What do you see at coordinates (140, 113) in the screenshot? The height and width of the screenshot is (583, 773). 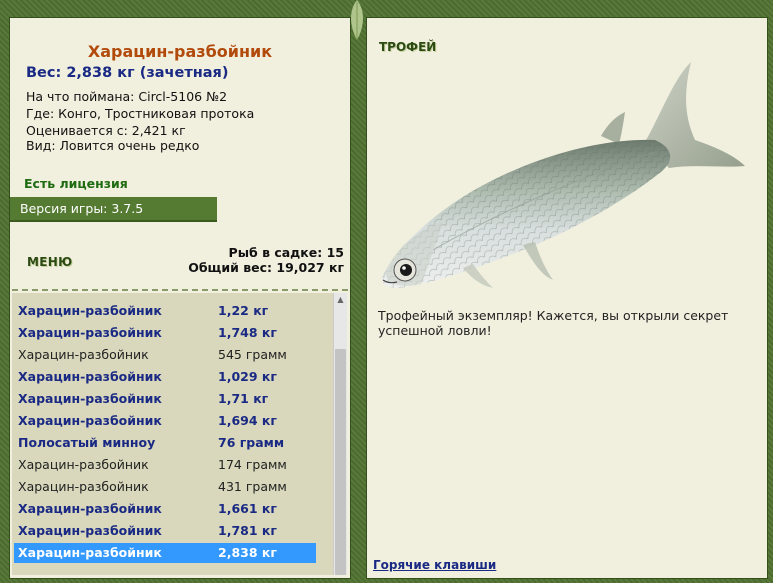 I see `location-info: Где: Конго, Тростниковая протока` at bounding box center [140, 113].